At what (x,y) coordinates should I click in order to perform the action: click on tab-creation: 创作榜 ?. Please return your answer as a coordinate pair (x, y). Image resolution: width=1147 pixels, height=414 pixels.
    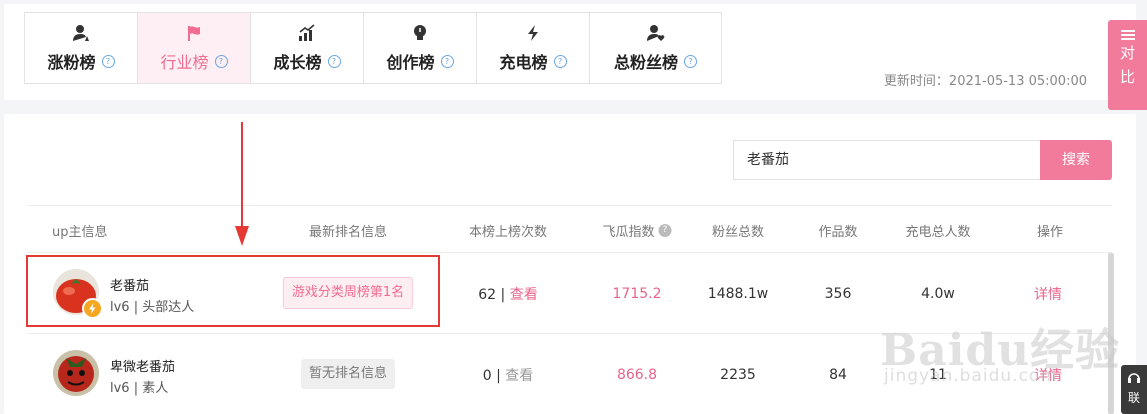
    Looking at the image, I should click on (420, 48).